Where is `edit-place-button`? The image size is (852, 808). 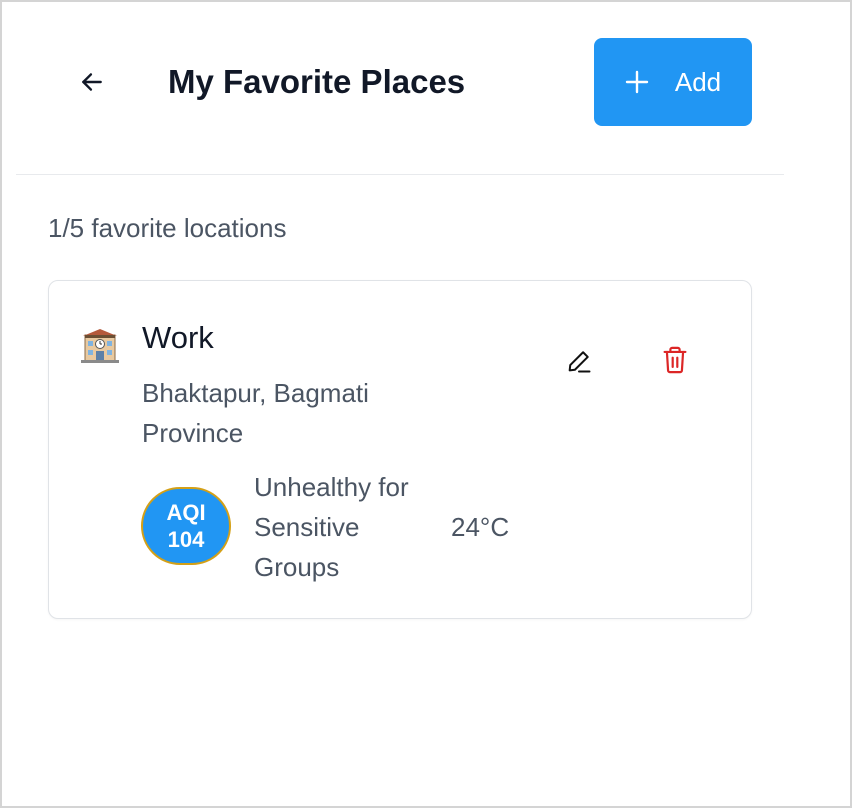 edit-place-button is located at coordinates (579, 361).